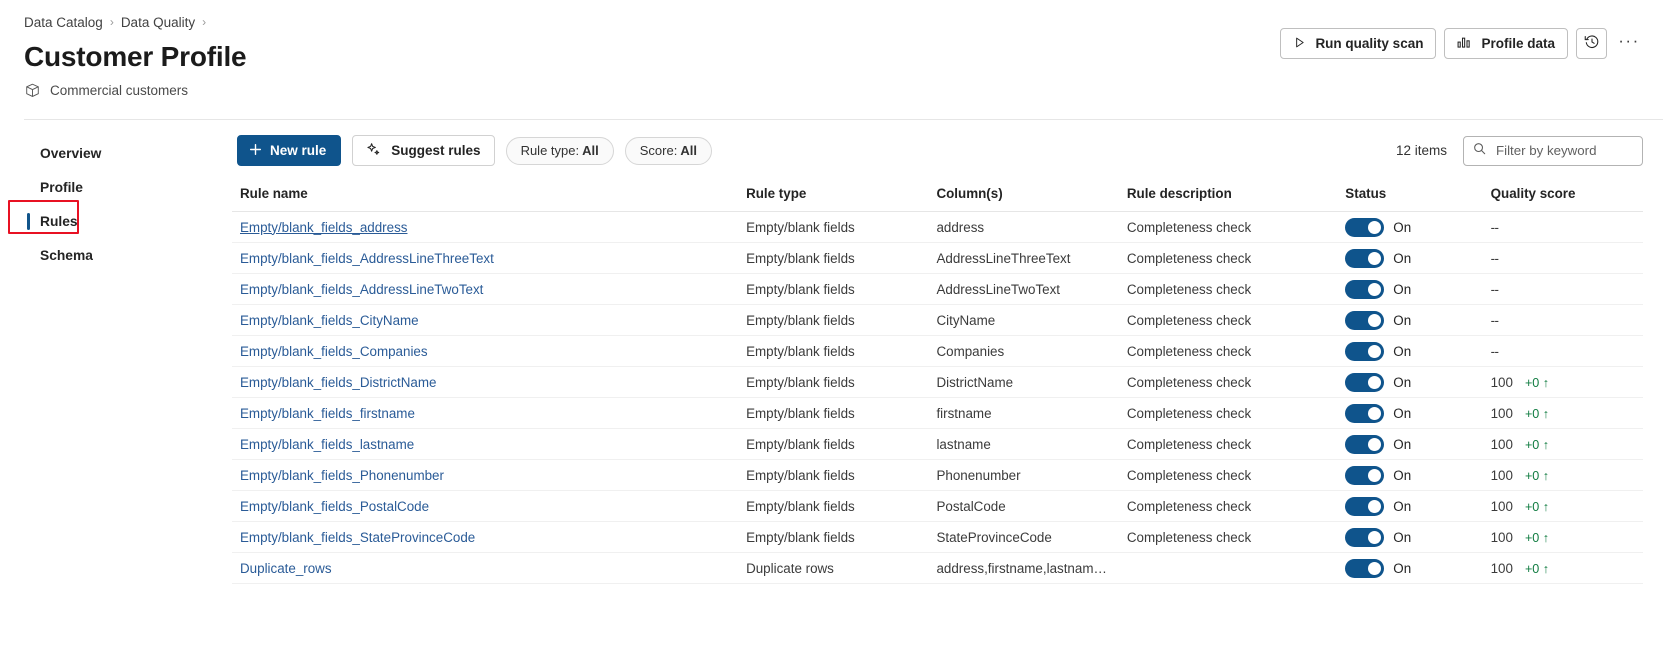  I want to click on new-rule-button: New rule, so click(289, 150).